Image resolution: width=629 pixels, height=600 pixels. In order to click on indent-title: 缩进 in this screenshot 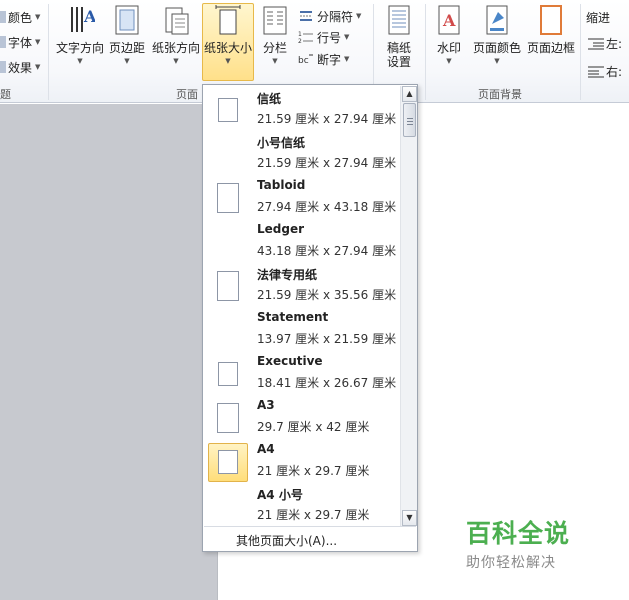, I will do `click(598, 18)`.